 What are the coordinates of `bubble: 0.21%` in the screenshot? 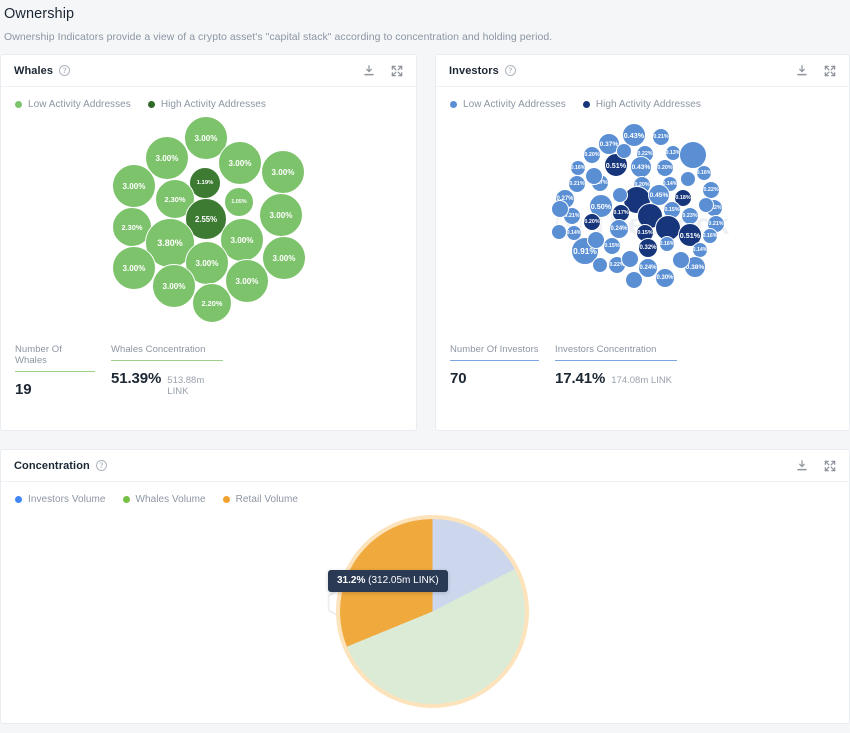 It's located at (661, 137).